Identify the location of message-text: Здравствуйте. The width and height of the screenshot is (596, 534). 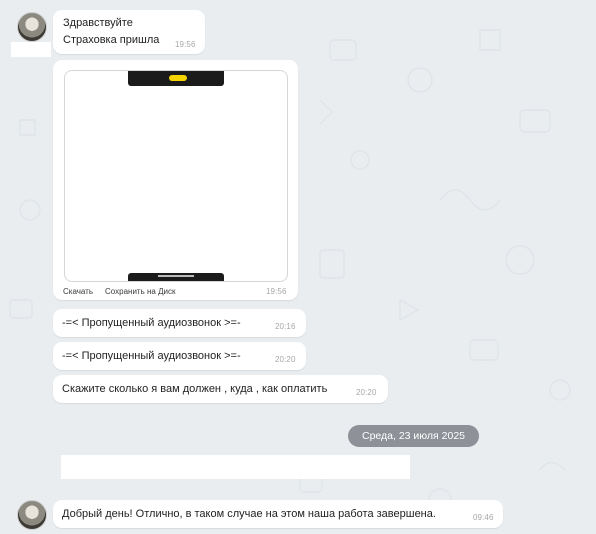
(98, 23).